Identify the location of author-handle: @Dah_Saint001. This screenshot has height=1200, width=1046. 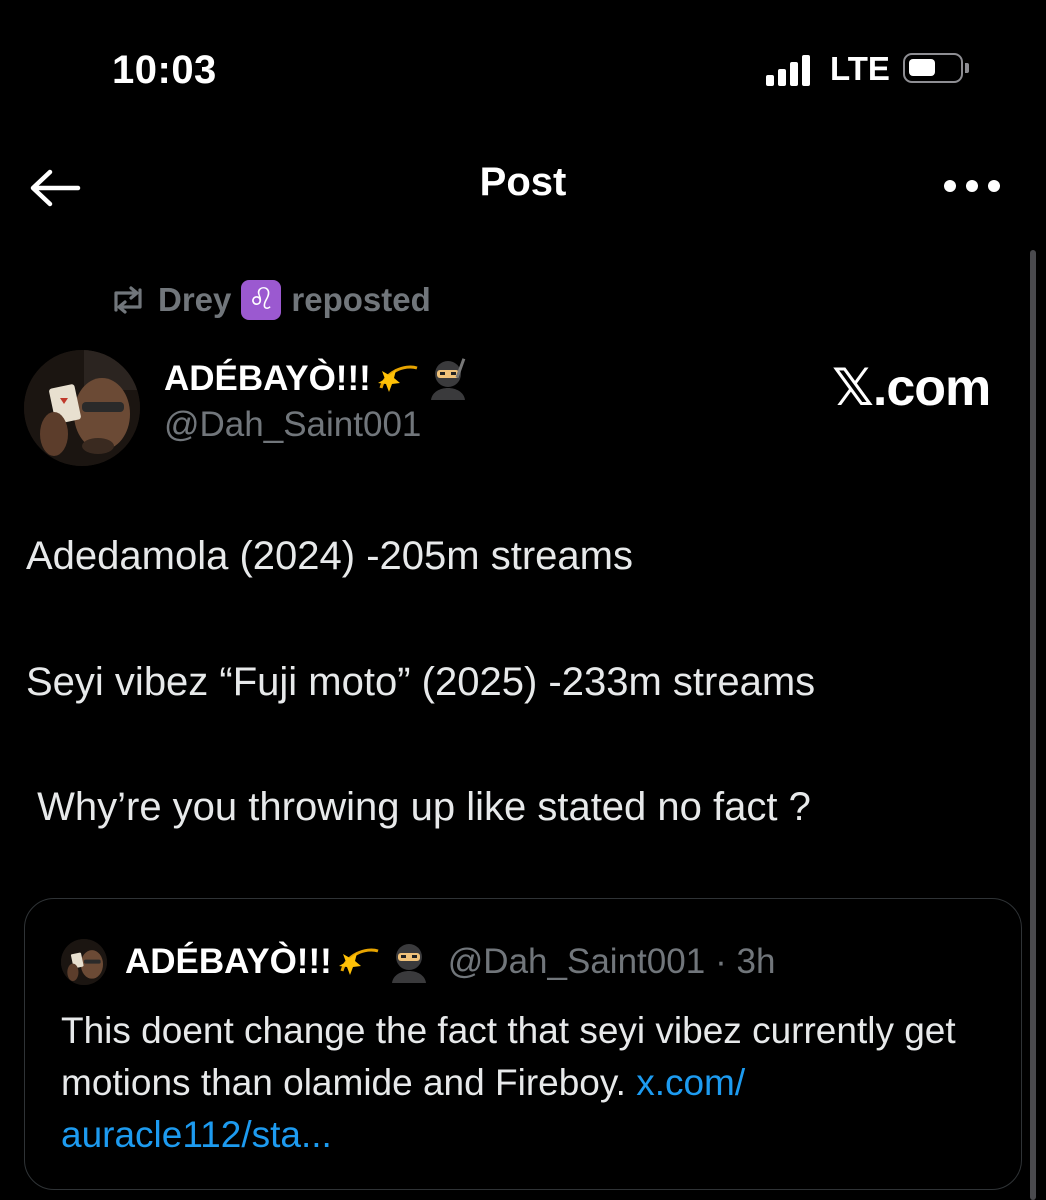
(292, 425).